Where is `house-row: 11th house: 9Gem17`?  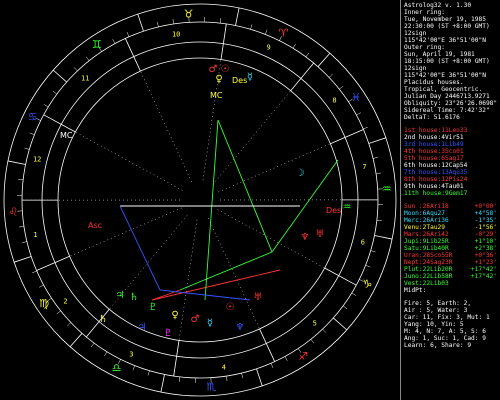 house-row: 11th house: 9Gem17 is located at coordinates (450, 193).